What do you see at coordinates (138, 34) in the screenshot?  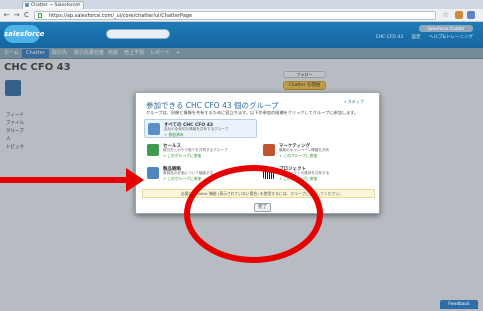 I see `global-search-input` at bounding box center [138, 34].